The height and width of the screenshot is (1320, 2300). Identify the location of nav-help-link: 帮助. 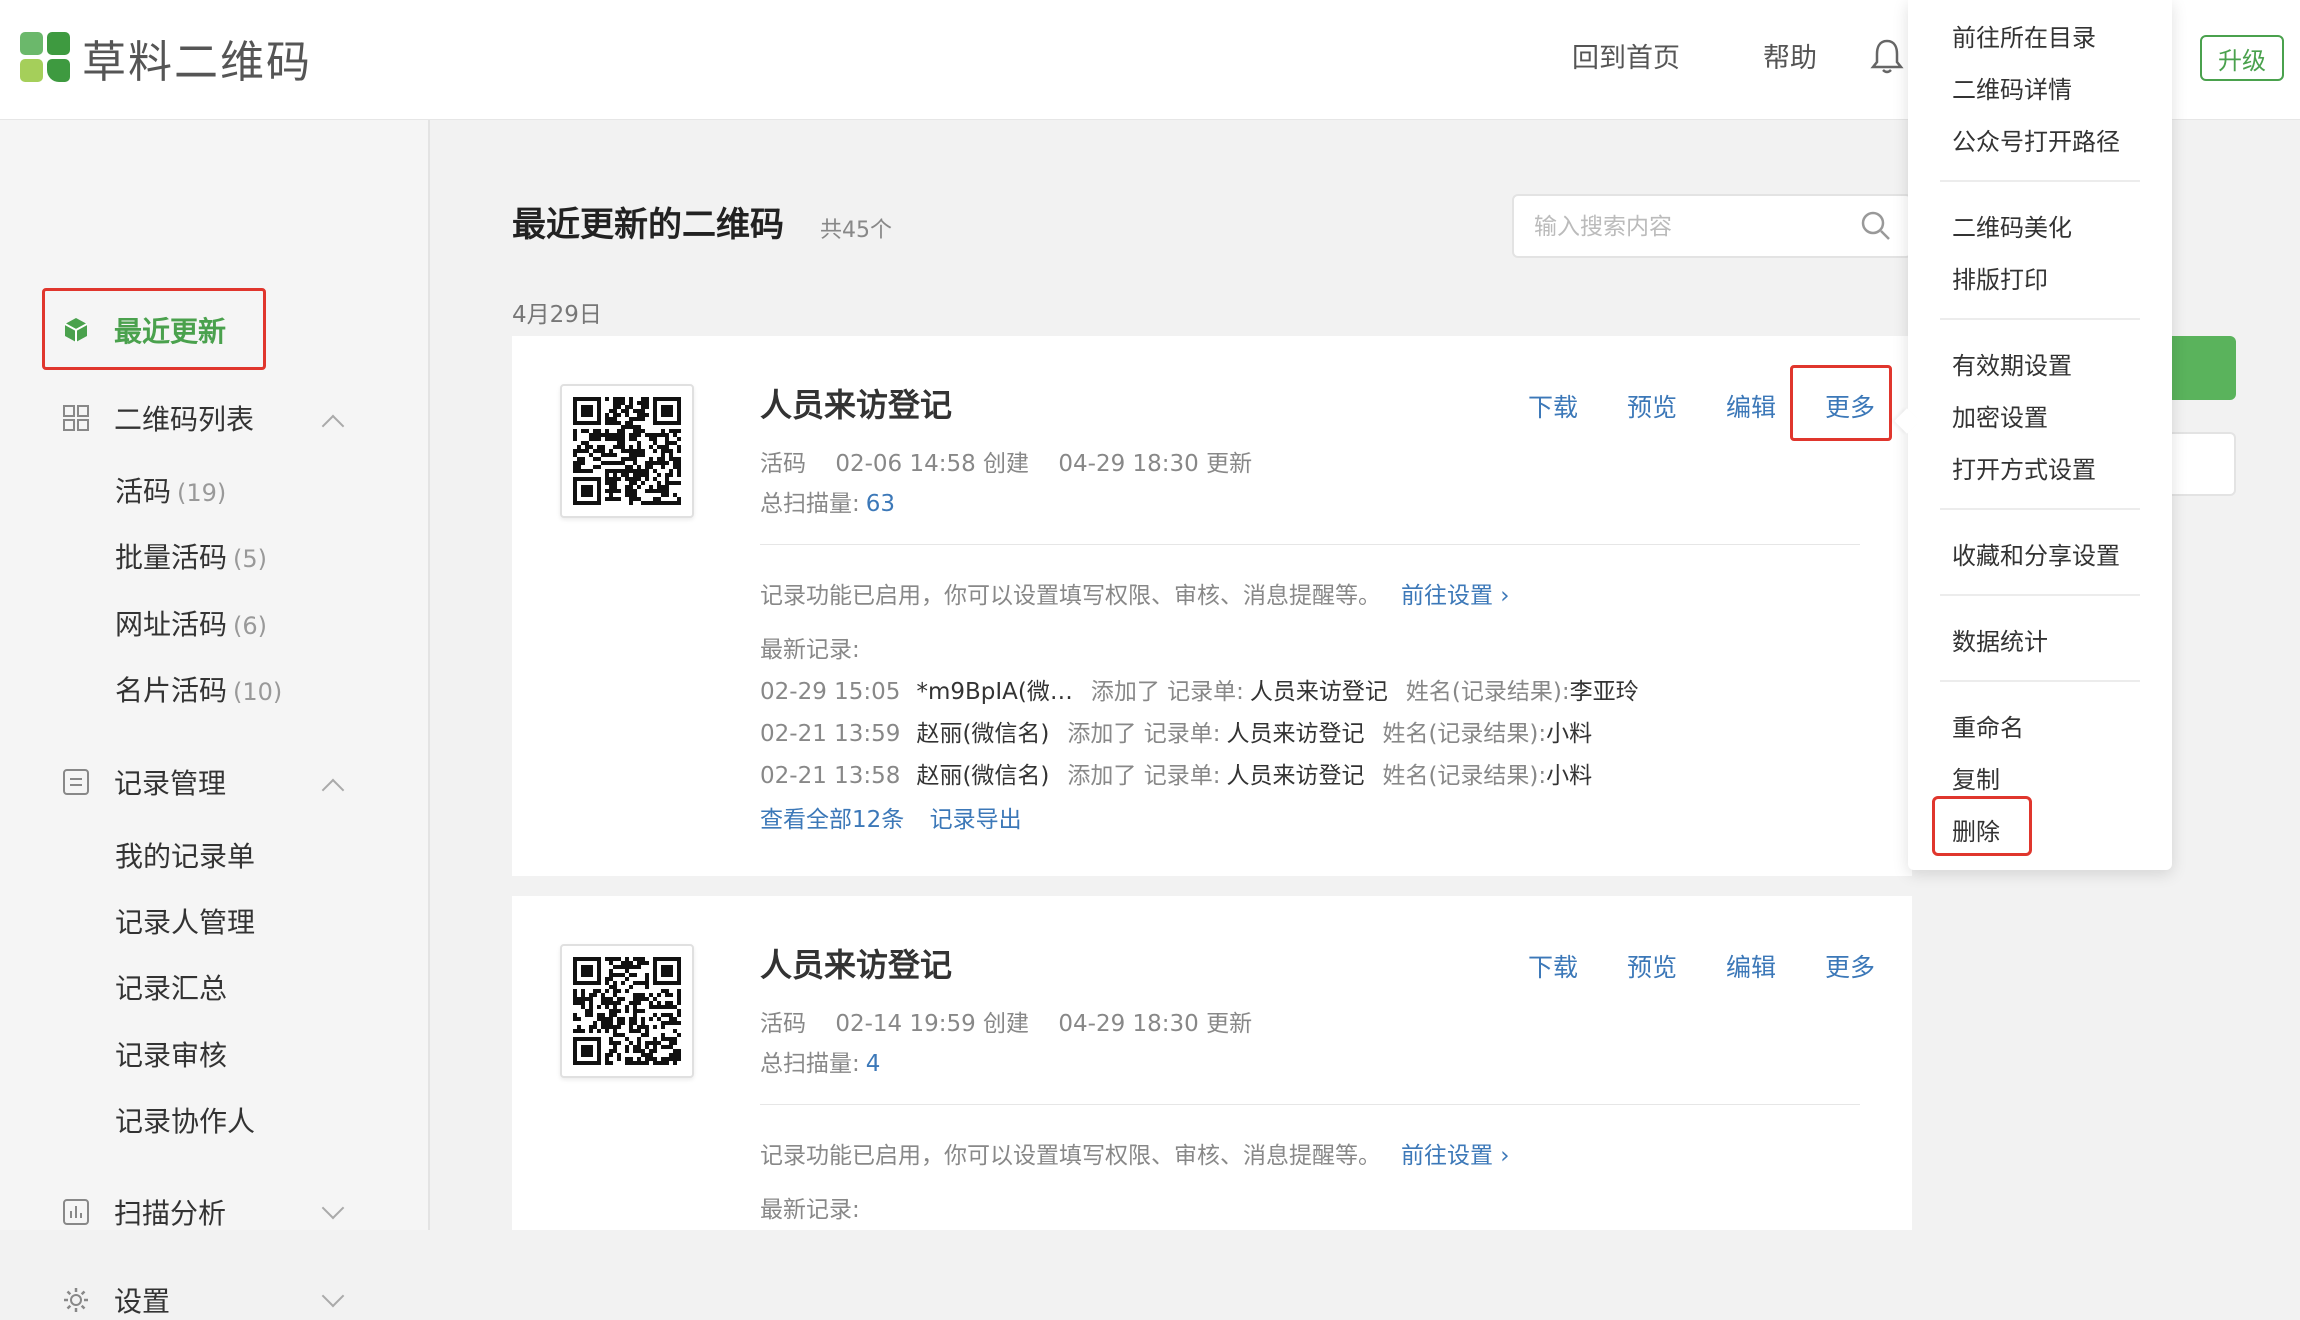
(1790, 55).